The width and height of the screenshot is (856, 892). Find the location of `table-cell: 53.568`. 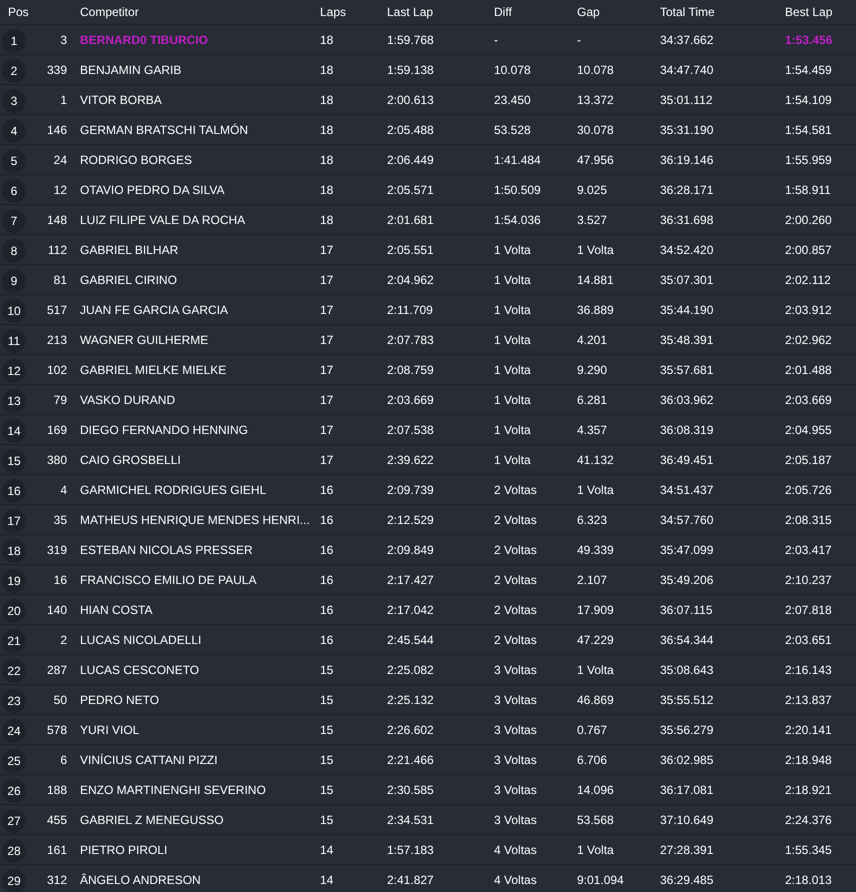

table-cell: 53.568 is located at coordinates (595, 819).